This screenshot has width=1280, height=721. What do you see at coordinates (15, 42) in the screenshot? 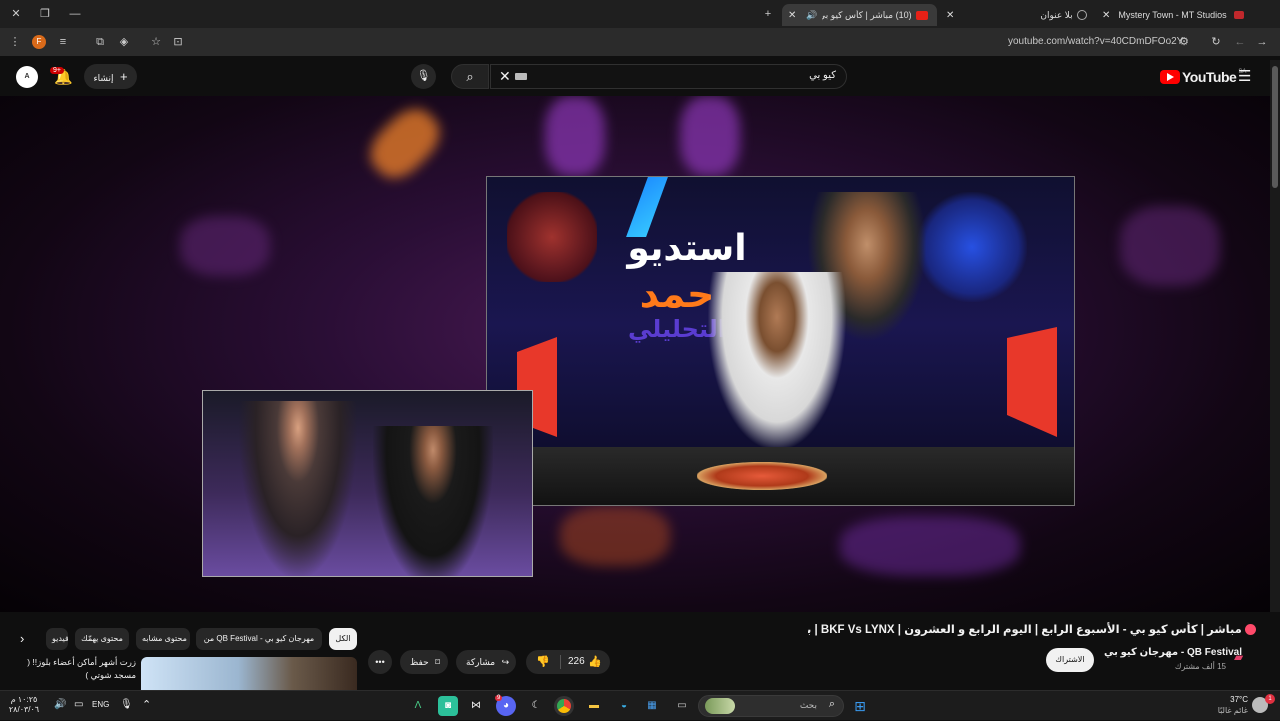
I see `menu-dots-icon: ⋮` at bounding box center [15, 42].